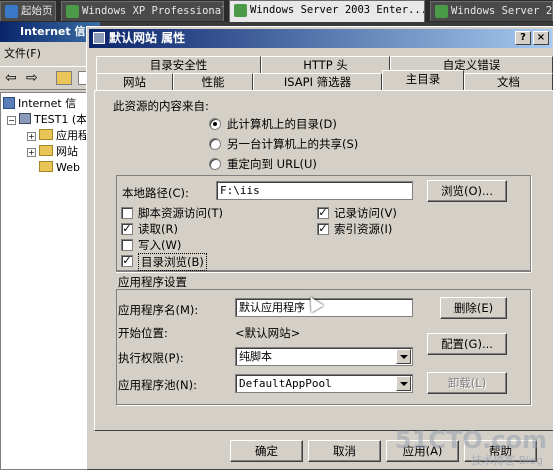 The image size is (553, 470). I want to click on vm-tab-label: 起始页, so click(37, 11).